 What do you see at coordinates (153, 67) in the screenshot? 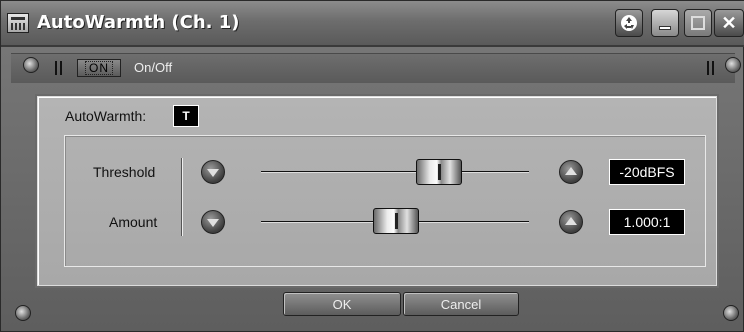
I see `on-off-label: On/Off` at bounding box center [153, 67].